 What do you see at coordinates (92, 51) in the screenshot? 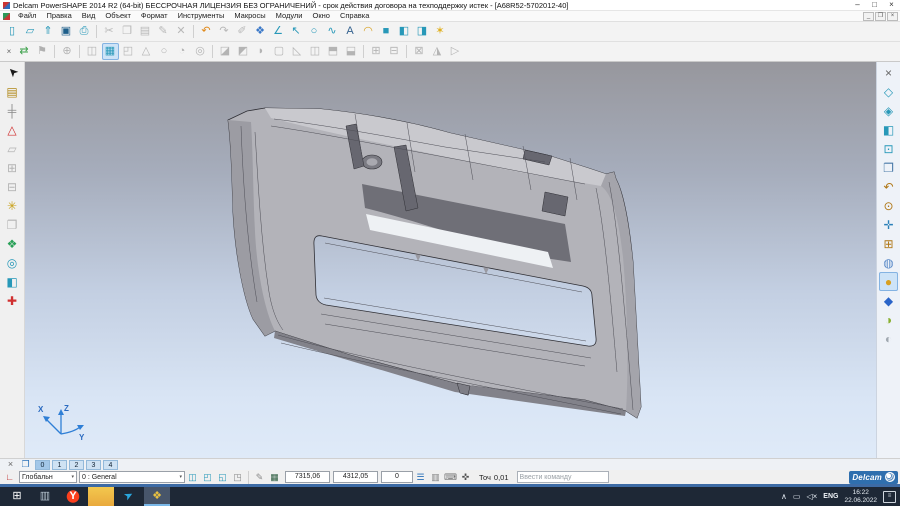
I see `solid-extrude-icon: ◫` at bounding box center [92, 51].